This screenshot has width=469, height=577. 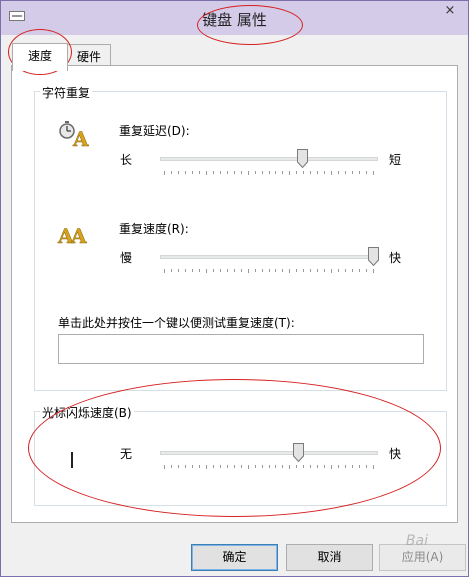 I want to click on repeat-rate-slider-track, so click(x=269, y=257).